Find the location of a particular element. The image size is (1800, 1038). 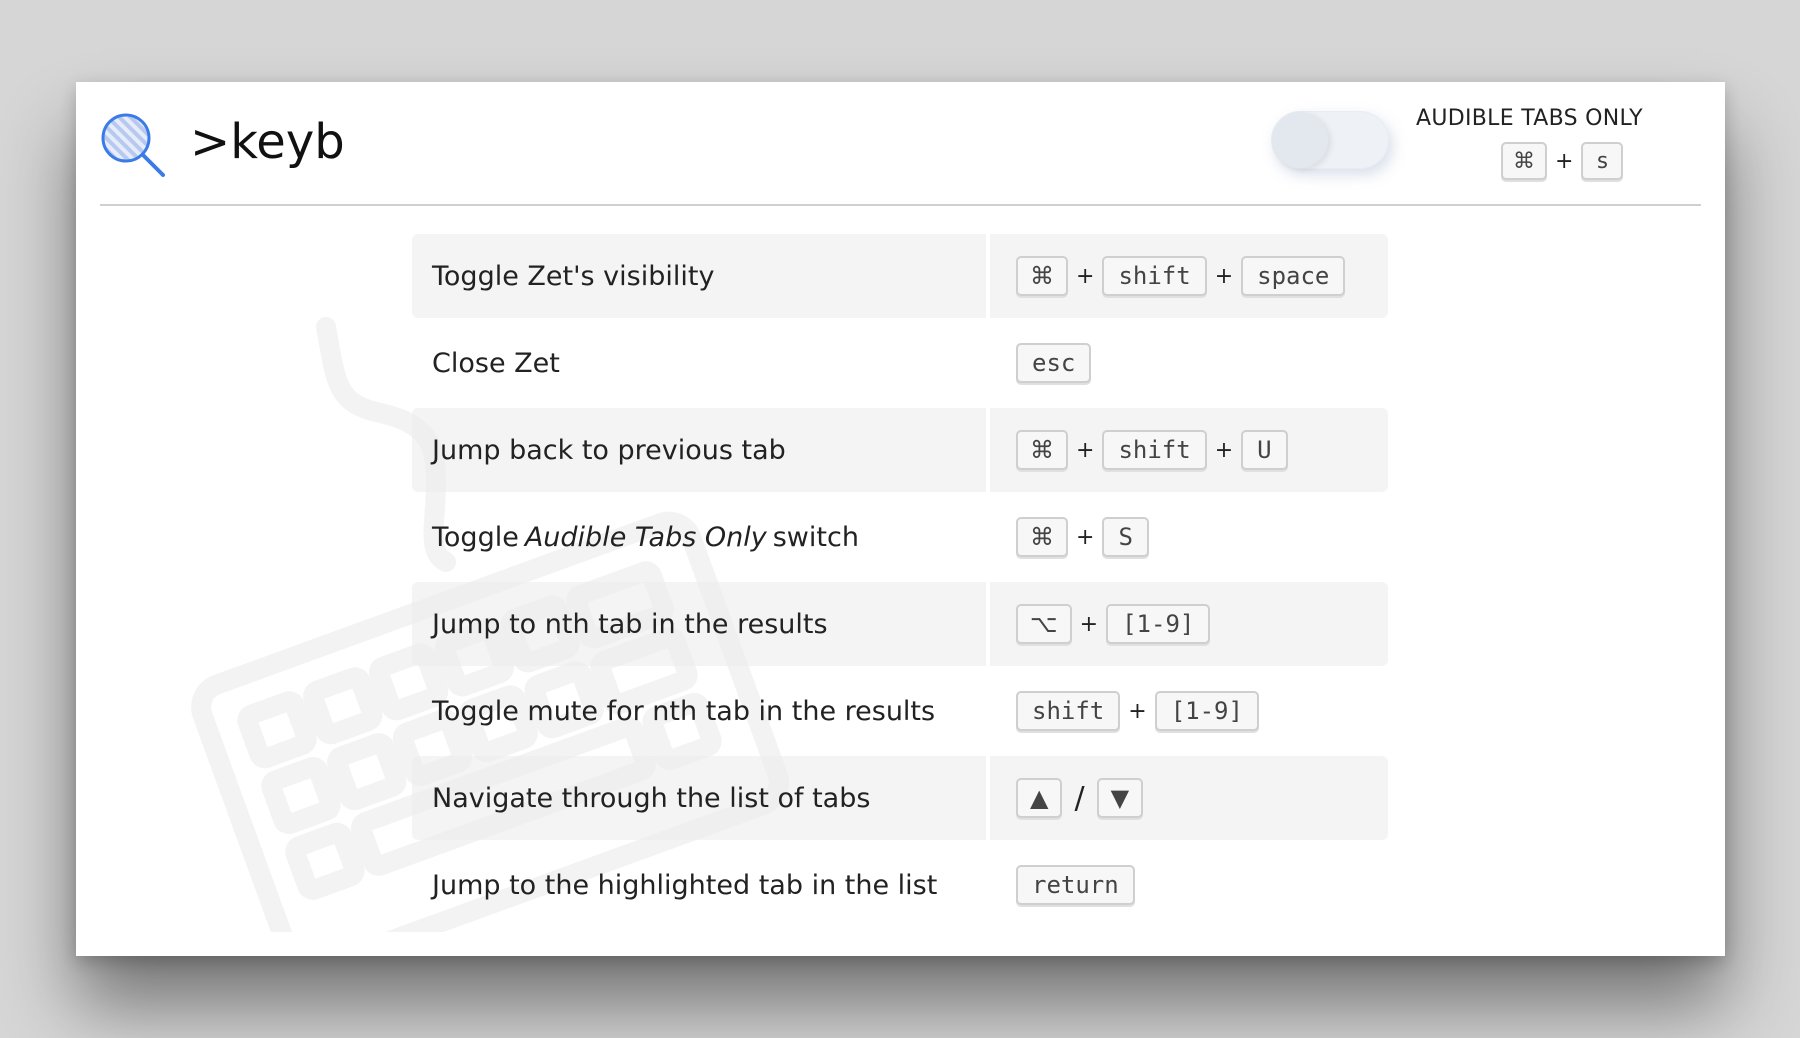

shortcut-keys: ⌘ + shift + U is located at coordinates (1189, 450).